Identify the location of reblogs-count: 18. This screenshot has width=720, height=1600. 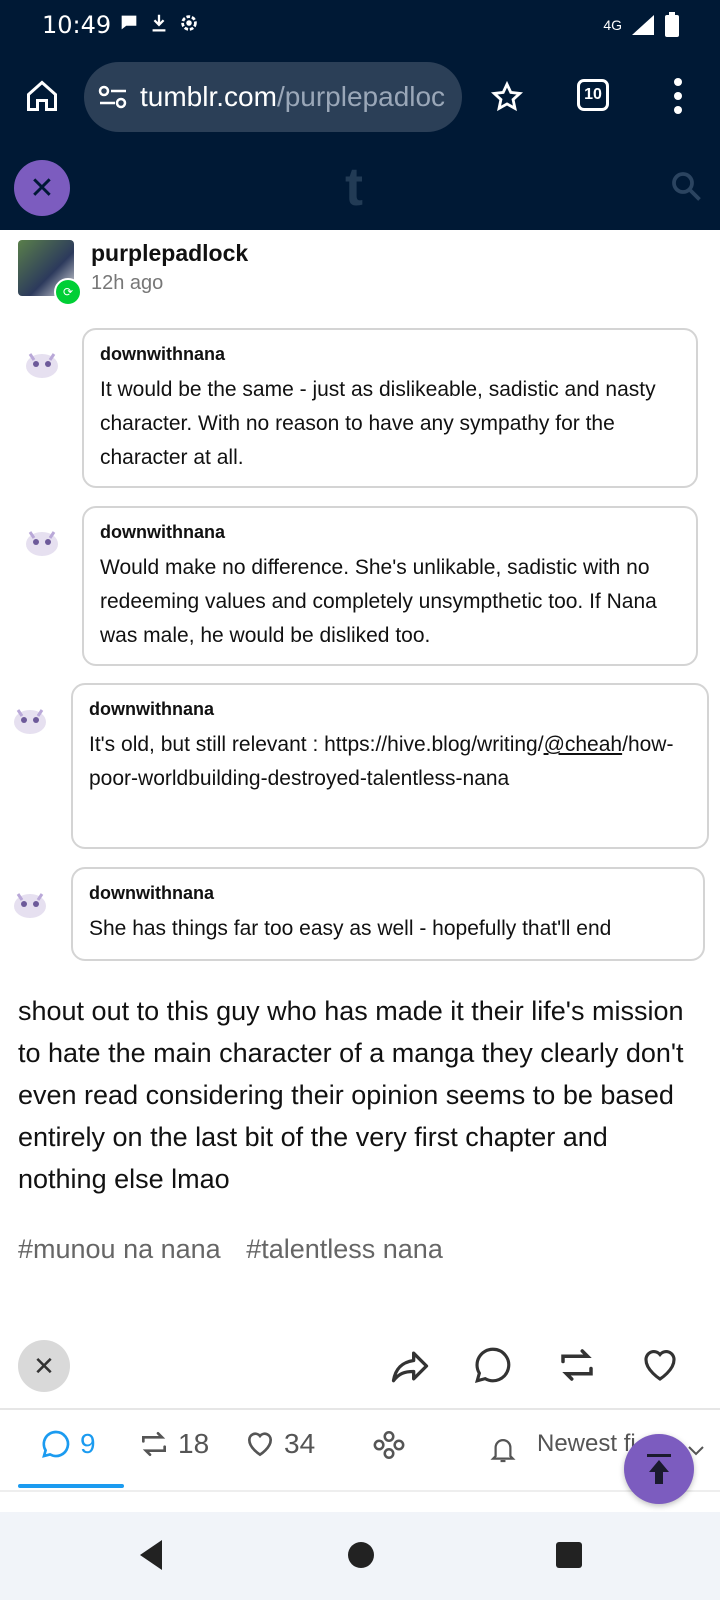
(194, 1443).